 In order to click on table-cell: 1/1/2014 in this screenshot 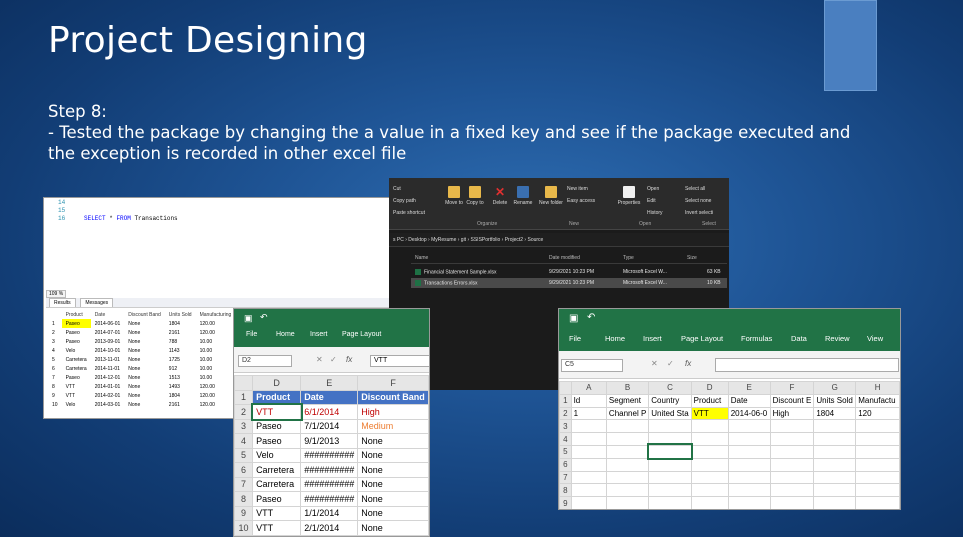, I will do `click(329, 513)`.